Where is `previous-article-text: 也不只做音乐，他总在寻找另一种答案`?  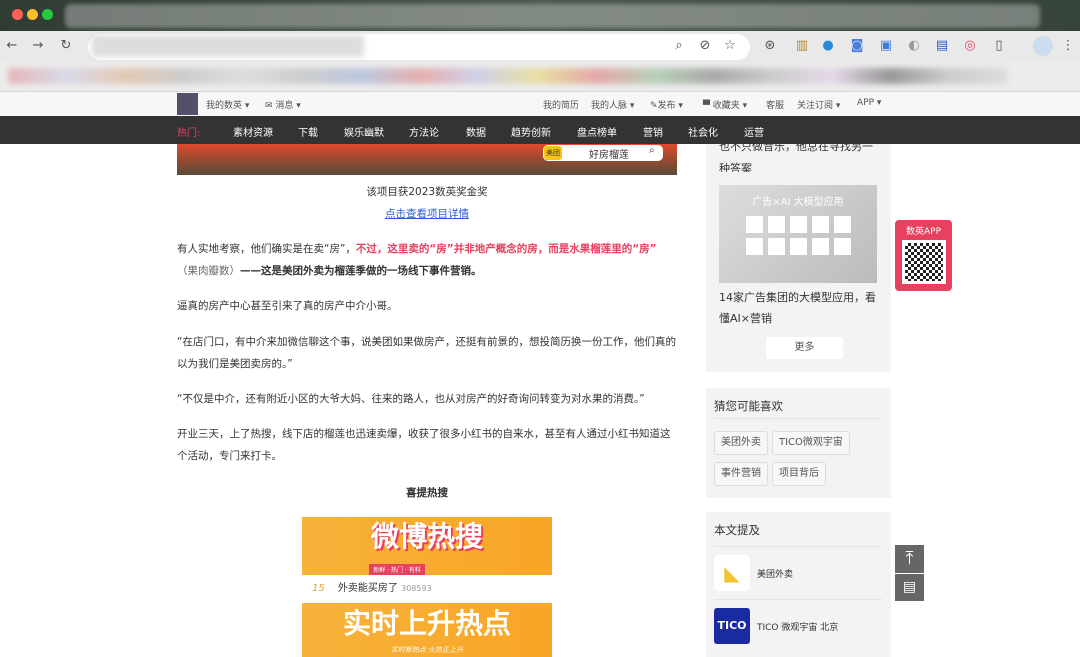 previous-article-text: 也不只做音乐，他总在寻找另一种答案 is located at coordinates (799, 154).